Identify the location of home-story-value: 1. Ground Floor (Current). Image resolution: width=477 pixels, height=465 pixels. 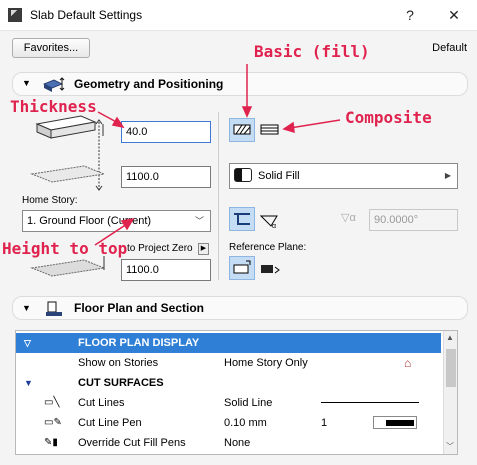
(89, 221).